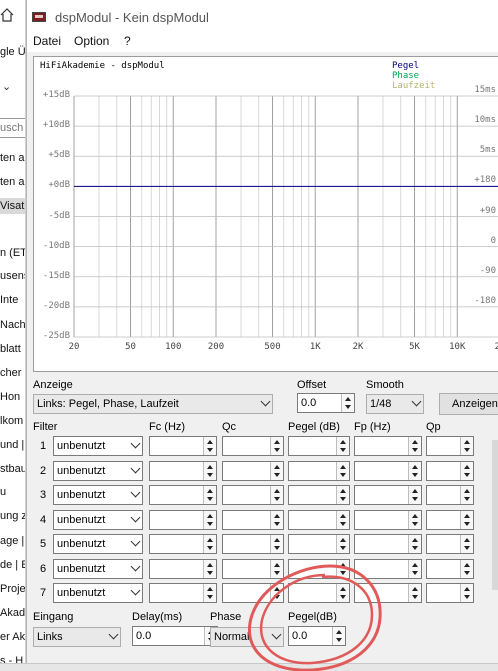 This screenshot has width=498, height=671. I want to click on background-list-item: cher, so click(12, 373).